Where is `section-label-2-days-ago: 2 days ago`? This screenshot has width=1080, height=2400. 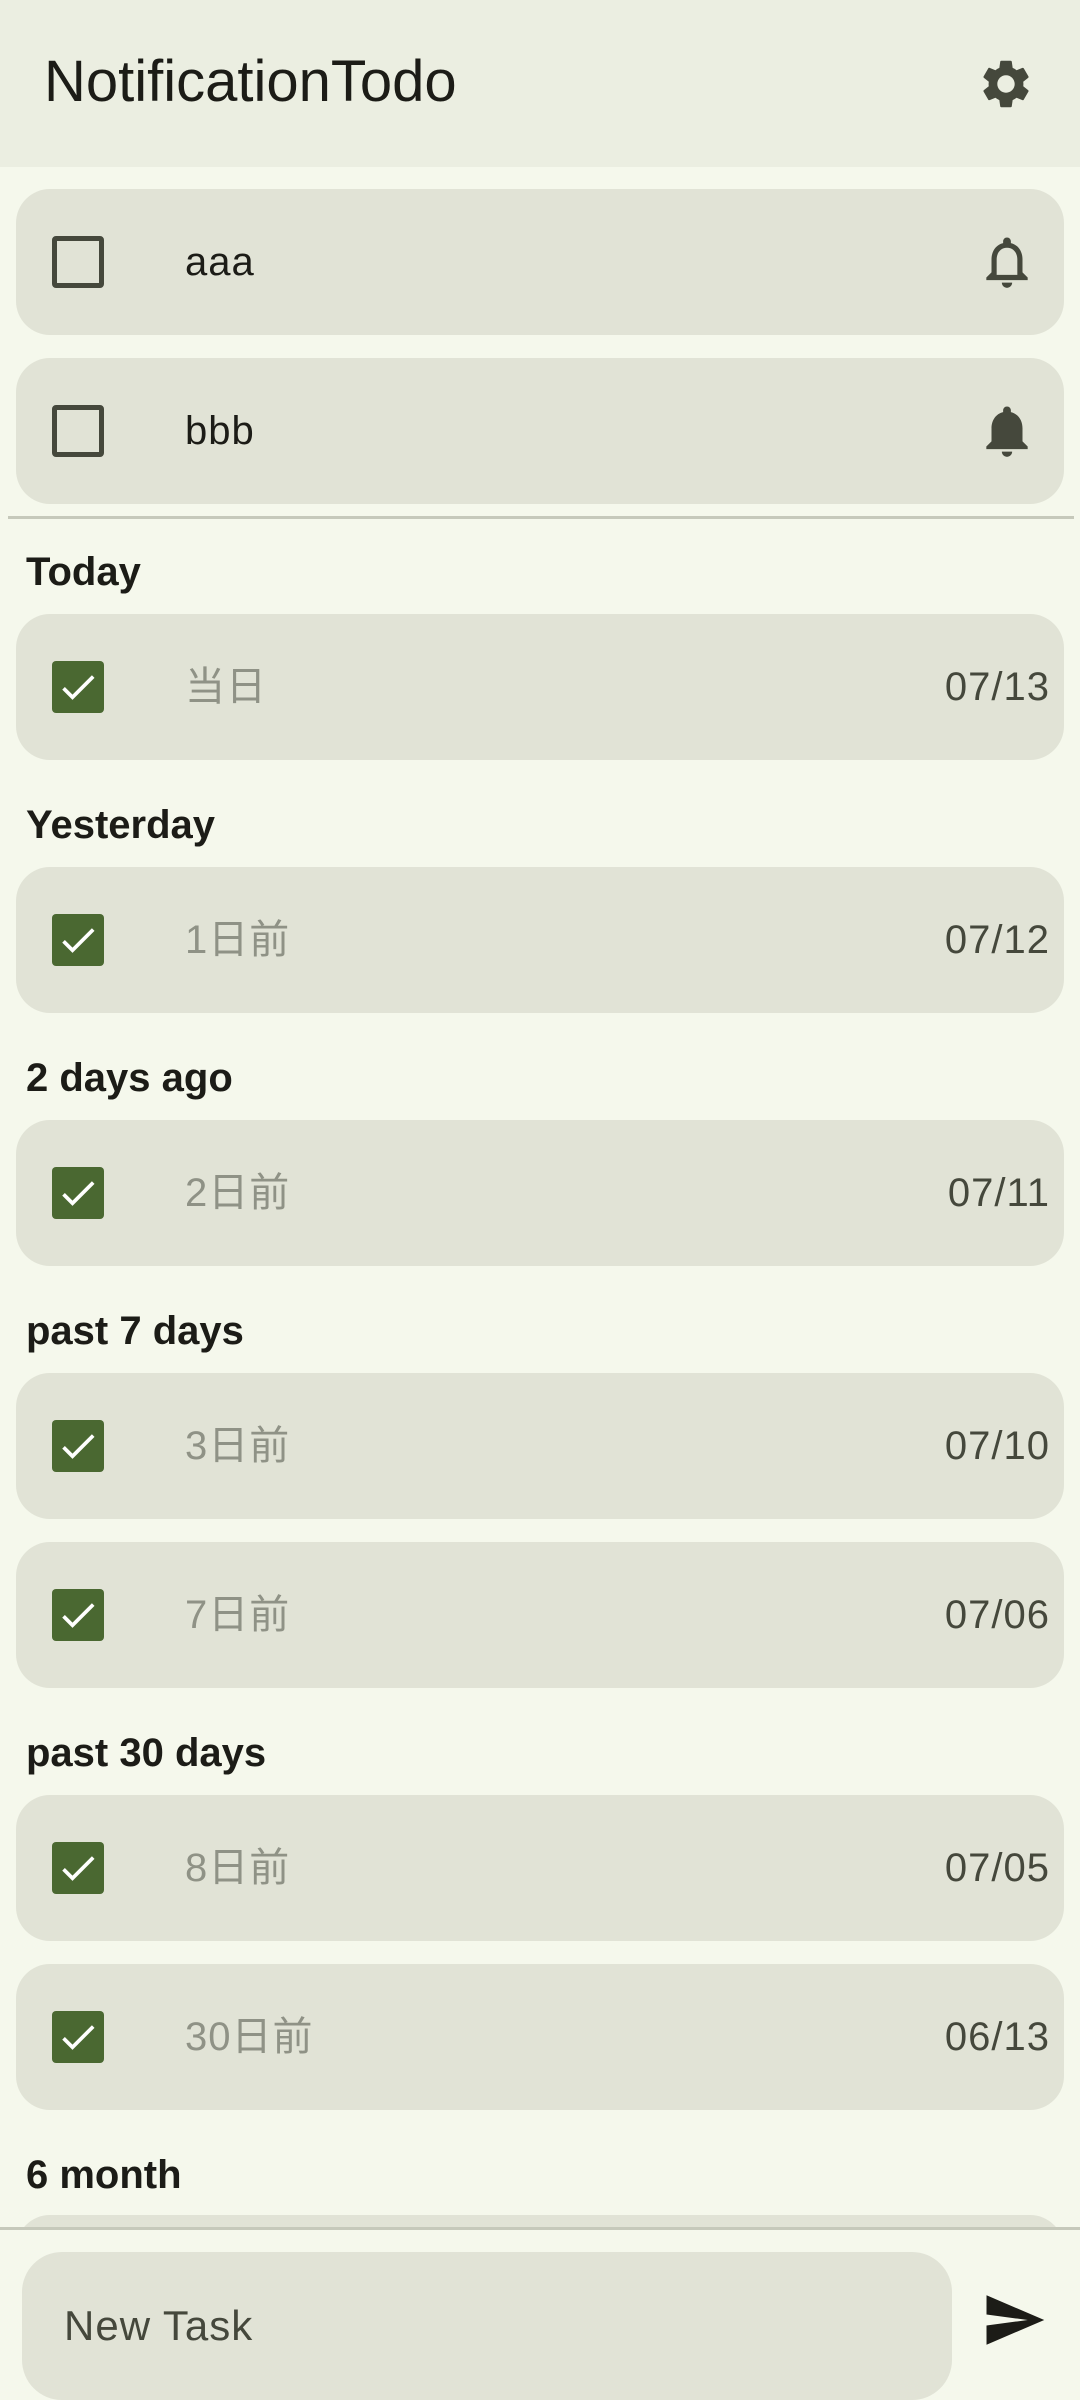
section-label-2-days-ago: 2 days ago is located at coordinates (129, 1078).